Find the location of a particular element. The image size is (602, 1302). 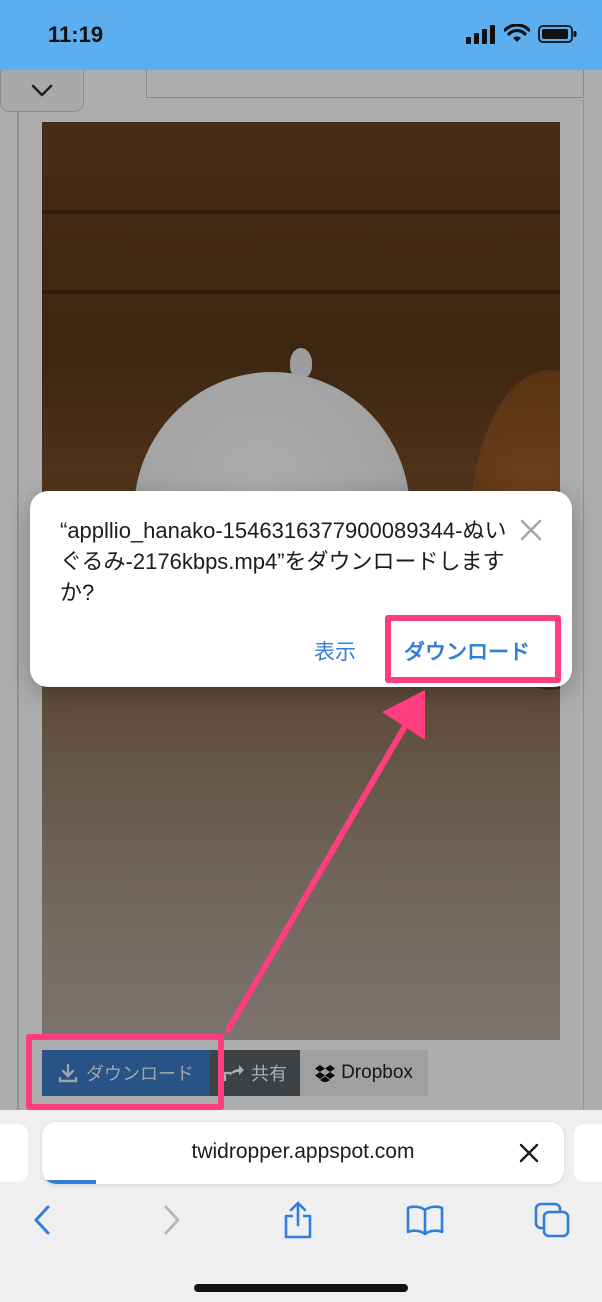

tabs-icon is located at coordinates (552, 1220).